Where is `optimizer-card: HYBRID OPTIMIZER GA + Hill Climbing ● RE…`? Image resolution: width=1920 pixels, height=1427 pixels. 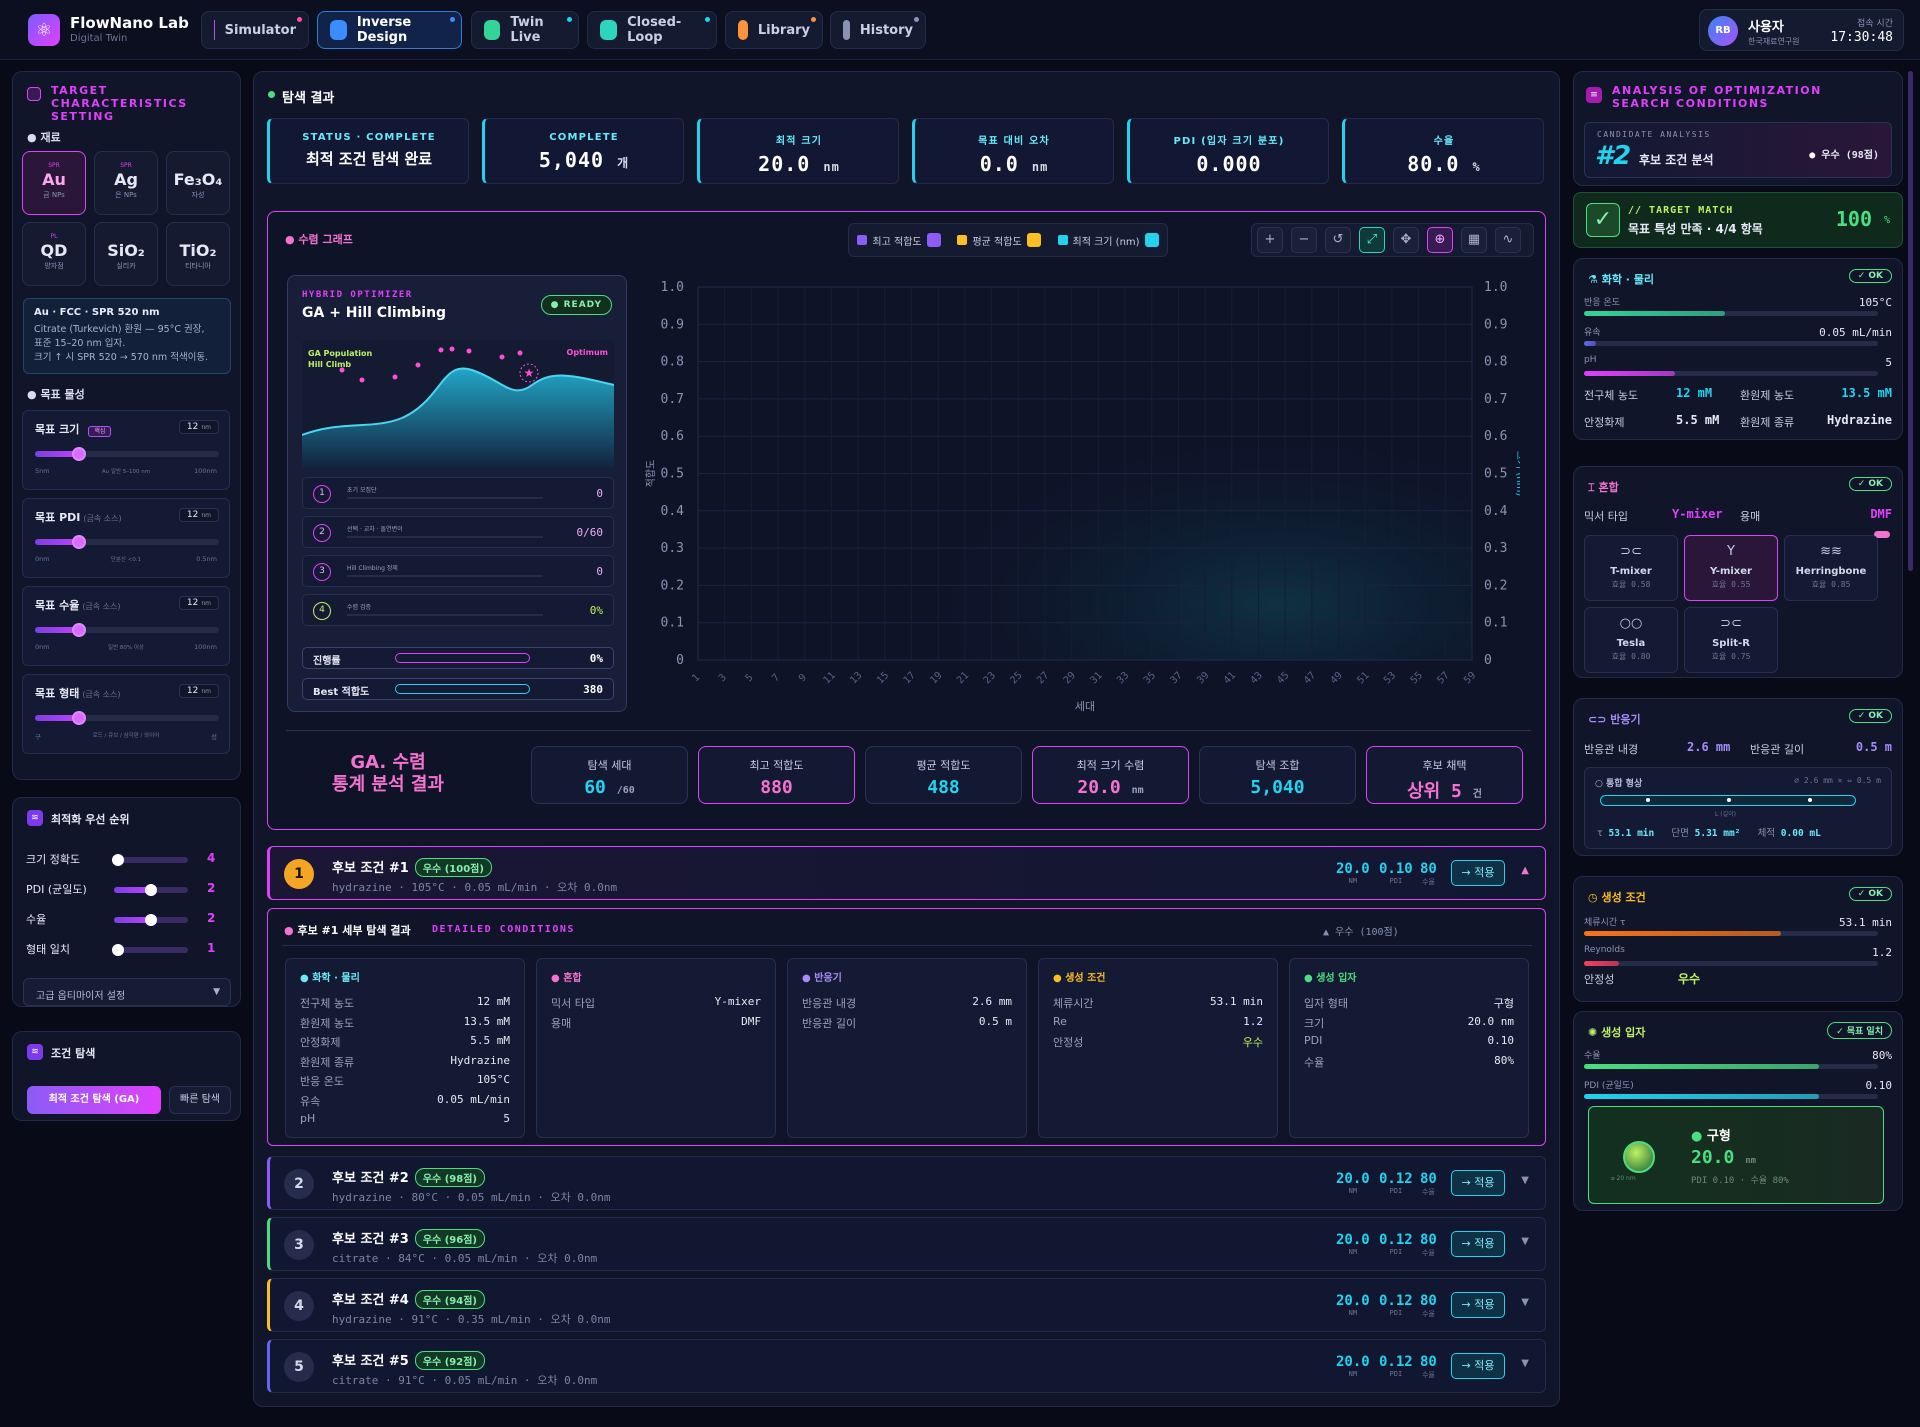 optimizer-card: HYBRID OPTIMIZER GA + Hill Climbing ● RE… is located at coordinates (457, 493).